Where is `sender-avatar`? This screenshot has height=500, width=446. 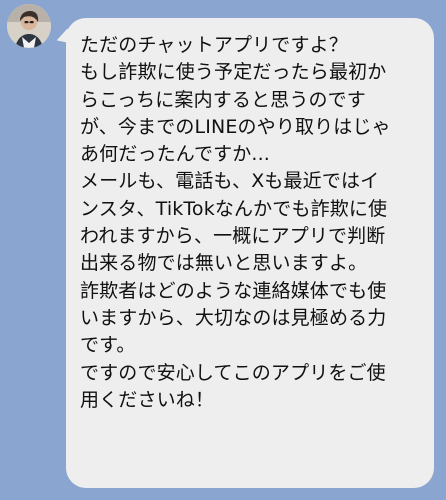
sender-avatar is located at coordinates (29, 26).